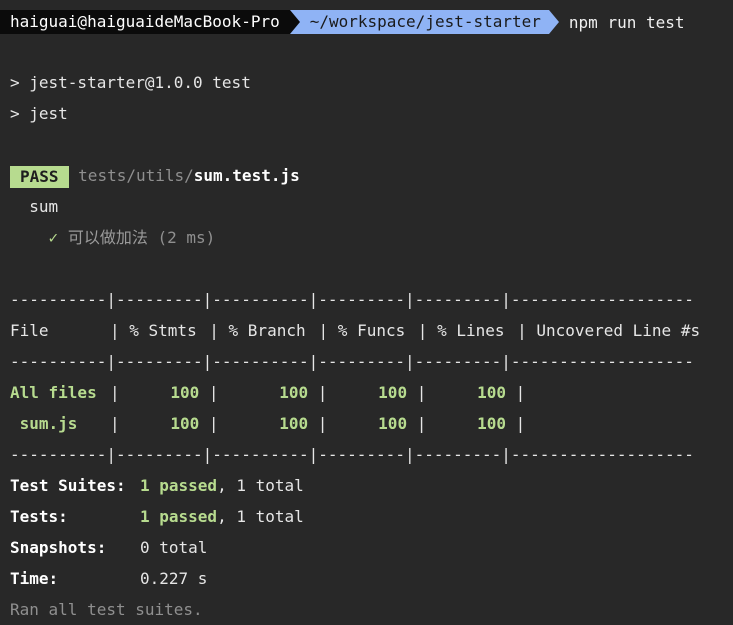 The height and width of the screenshot is (625, 733). Describe the element at coordinates (618, 330) in the screenshot. I see `header-uncovered: Uncovered Line #s` at that location.